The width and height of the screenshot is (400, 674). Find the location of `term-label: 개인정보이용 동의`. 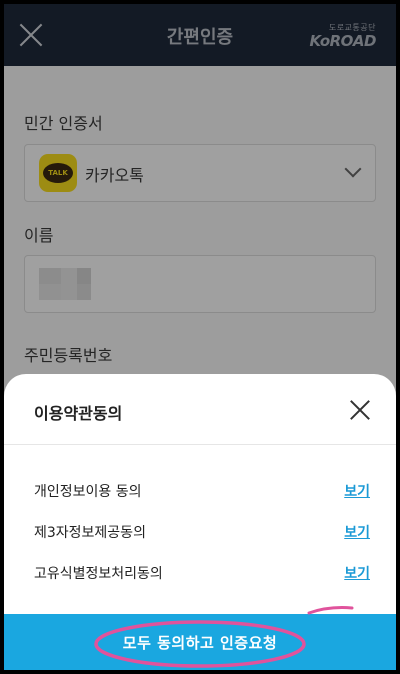

term-label: 개인정보이용 동의 is located at coordinates (88, 492).